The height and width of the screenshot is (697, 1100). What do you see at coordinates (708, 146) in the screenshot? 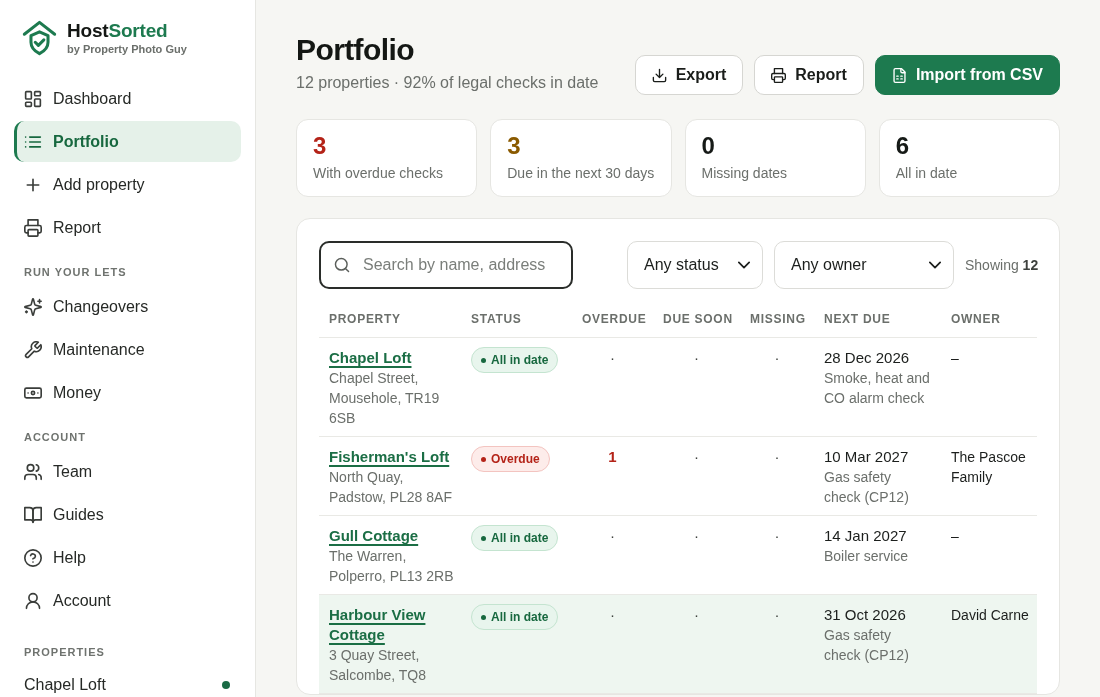
I see `stat-value: 0` at bounding box center [708, 146].